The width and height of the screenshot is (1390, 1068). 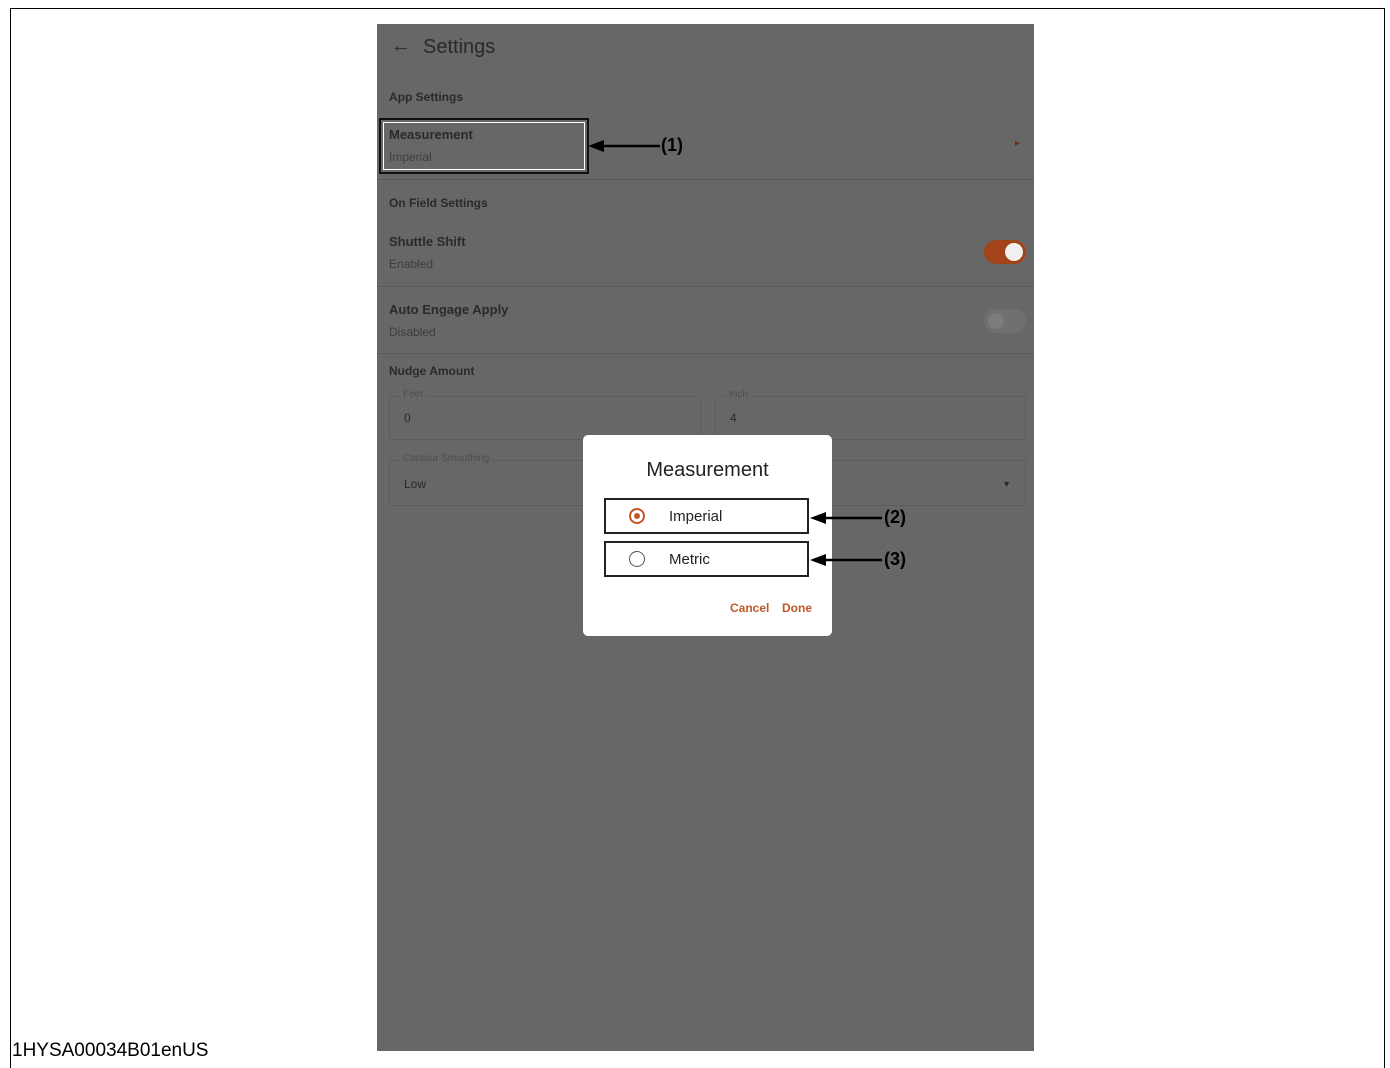 I want to click on callout-2-arrowhead, so click(x=818, y=518).